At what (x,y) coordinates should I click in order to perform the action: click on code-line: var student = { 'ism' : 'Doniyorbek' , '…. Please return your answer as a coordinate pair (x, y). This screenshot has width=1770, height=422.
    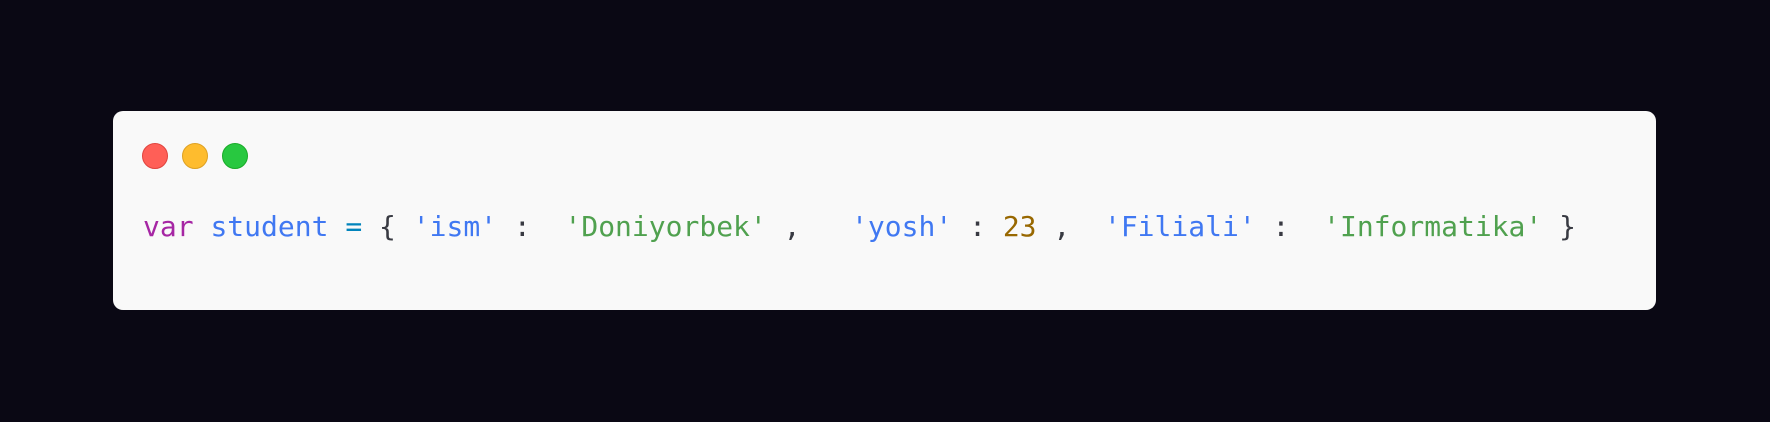
    Looking at the image, I should click on (859, 227).